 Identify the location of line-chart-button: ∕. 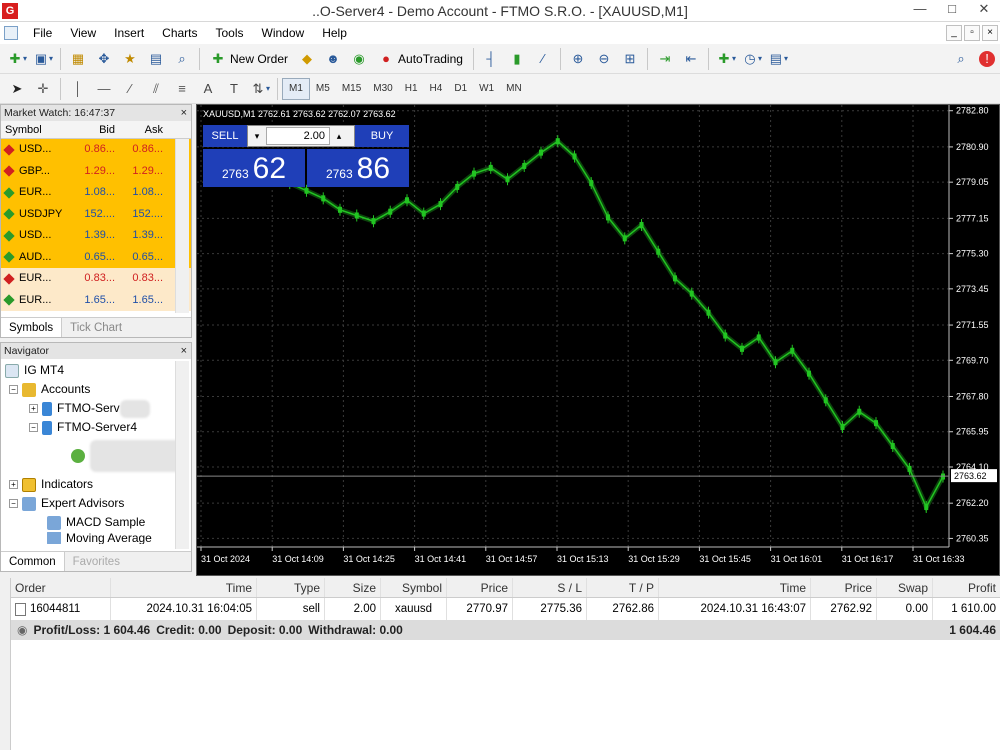
(543, 59).